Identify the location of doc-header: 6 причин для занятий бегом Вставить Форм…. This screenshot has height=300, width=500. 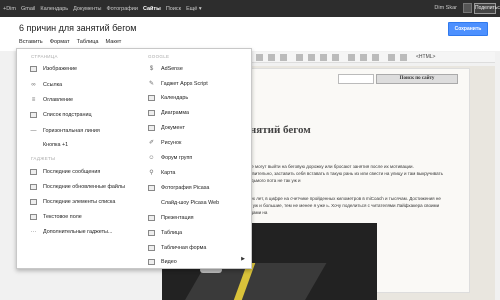
(250, 34).